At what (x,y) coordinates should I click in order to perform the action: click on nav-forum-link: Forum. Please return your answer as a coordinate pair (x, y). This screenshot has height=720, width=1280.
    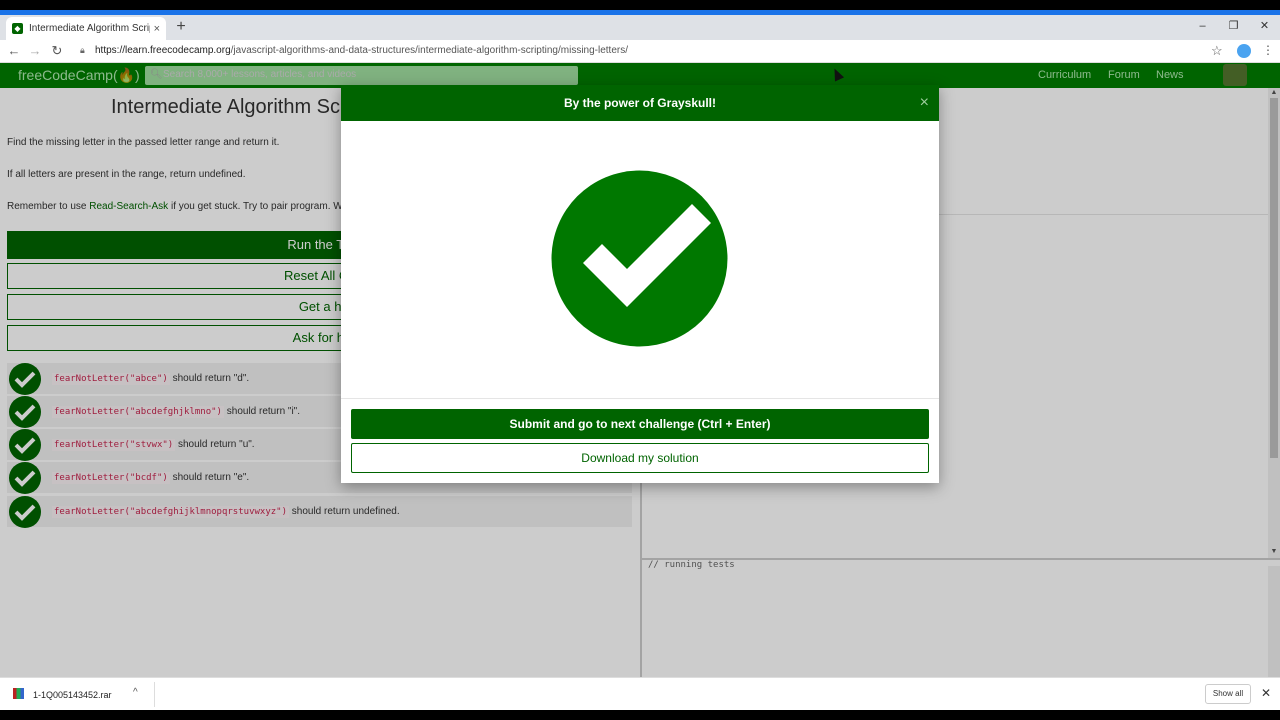
    Looking at the image, I should click on (1124, 75).